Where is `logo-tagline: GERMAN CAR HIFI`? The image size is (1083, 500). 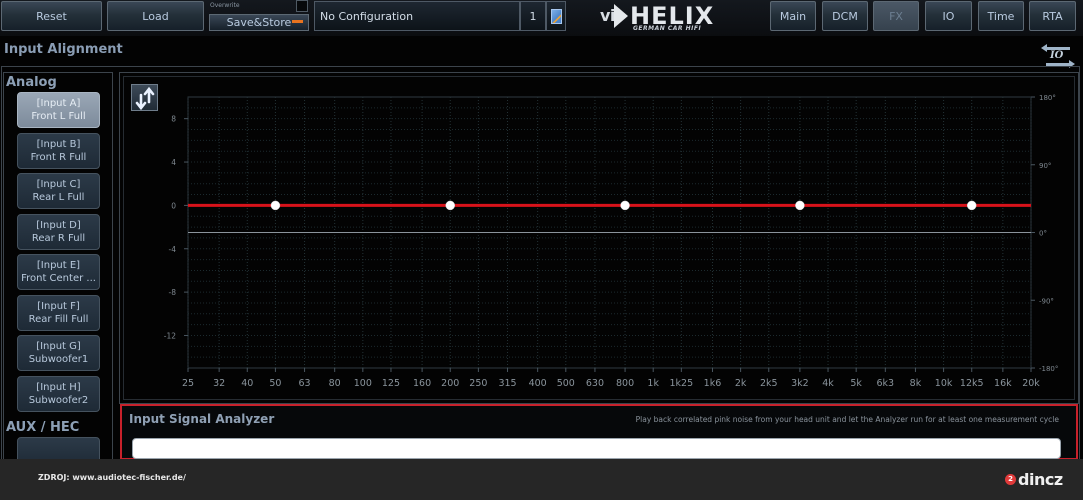
logo-tagline: GERMAN CAR HIFI is located at coordinates (667, 28).